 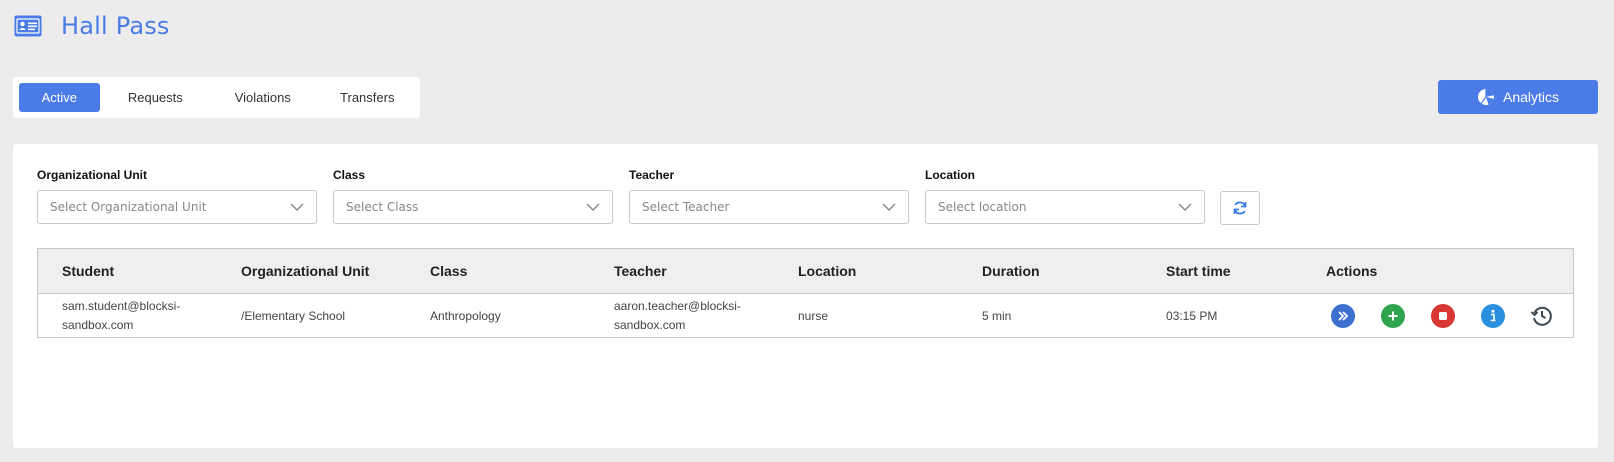 I want to click on location-select: Select location, so click(x=1065, y=207).